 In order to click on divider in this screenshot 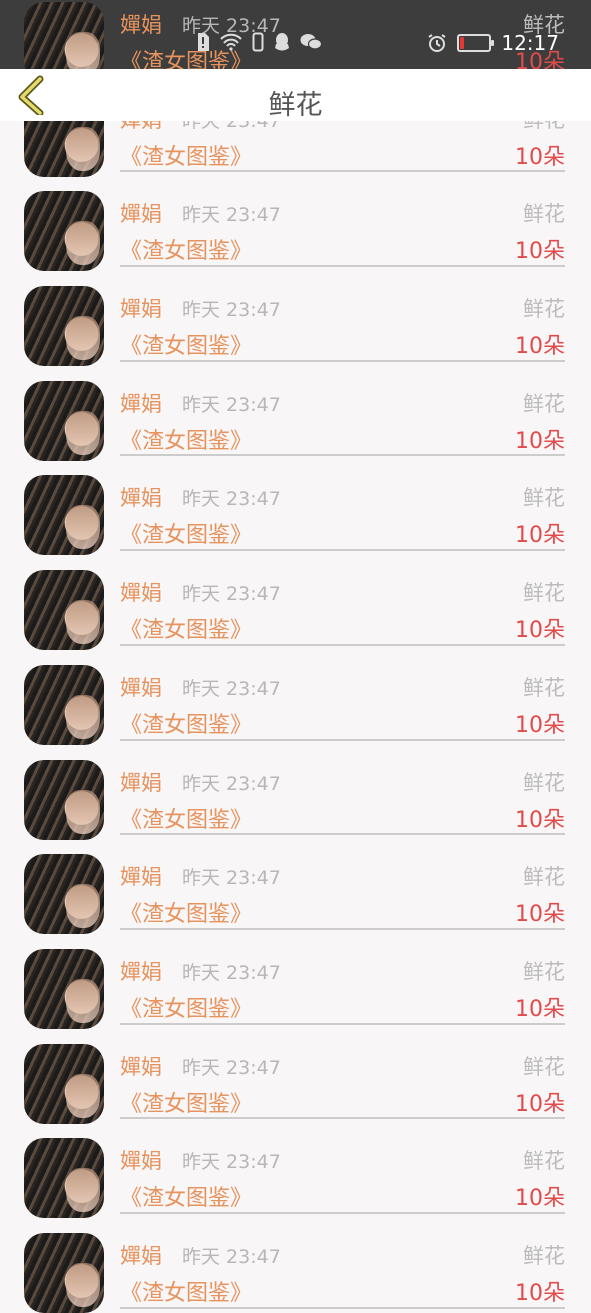, I will do `click(342, 1307)`.